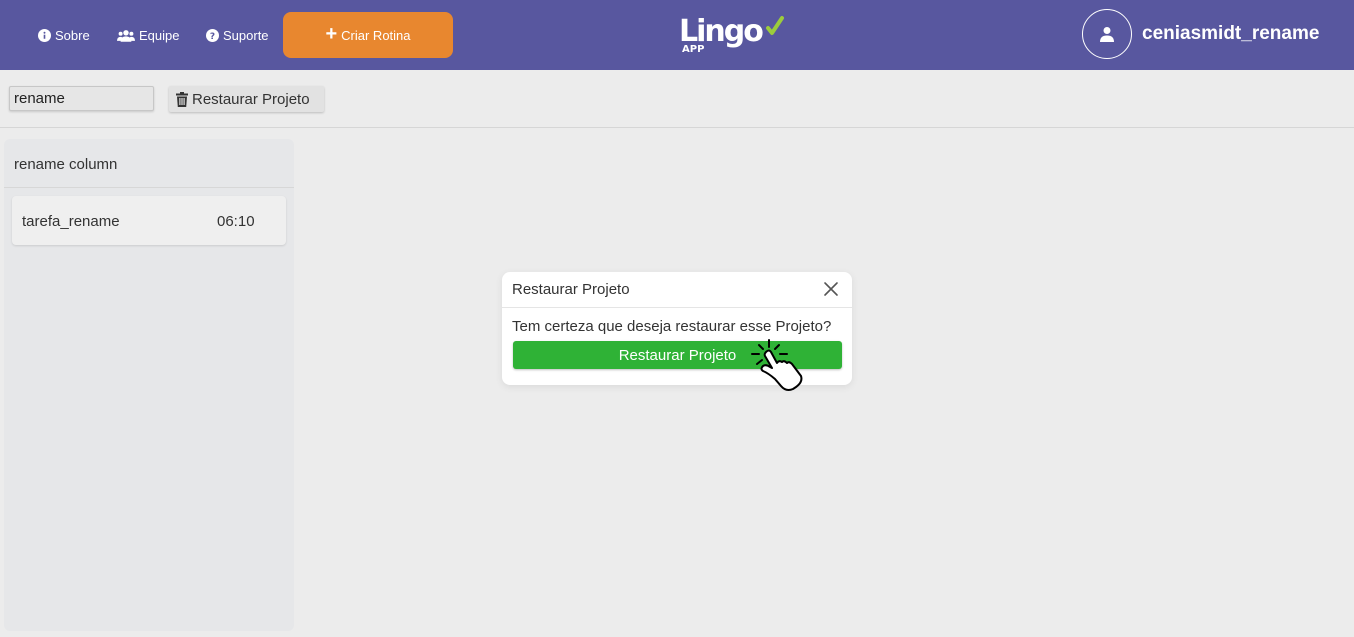 Image resolution: width=1354 pixels, height=637 pixels. I want to click on restore-project-button: Restaurar Projeto, so click(246, 99).